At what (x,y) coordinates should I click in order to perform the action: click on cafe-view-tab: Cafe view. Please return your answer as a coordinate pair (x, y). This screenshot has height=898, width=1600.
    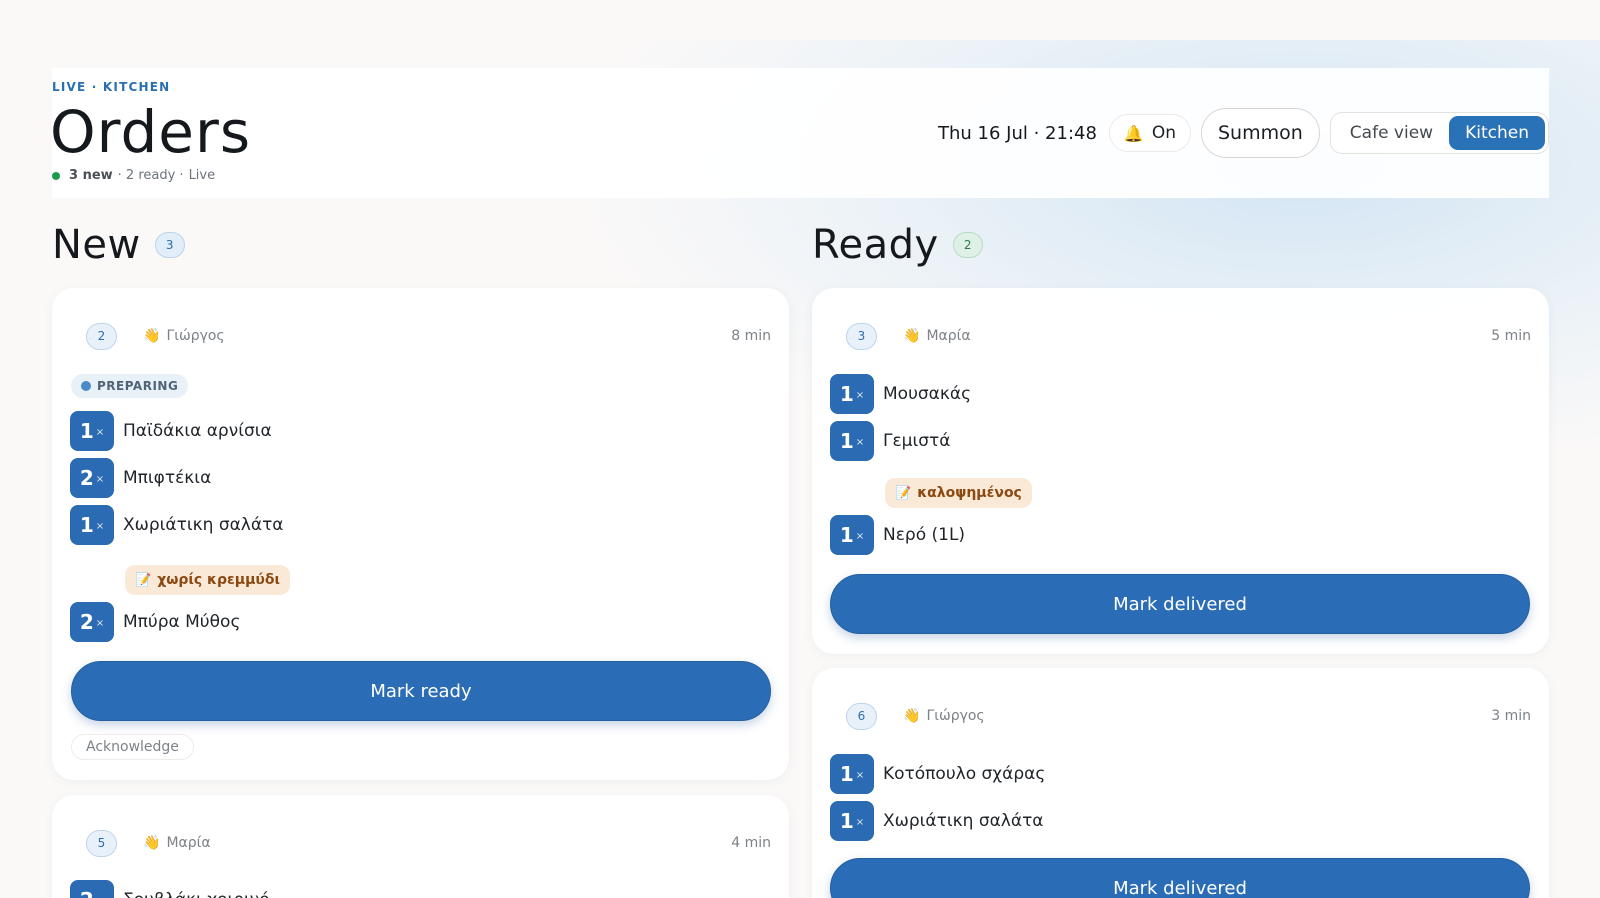
    Looking at the image, I should click on (1391, 133).